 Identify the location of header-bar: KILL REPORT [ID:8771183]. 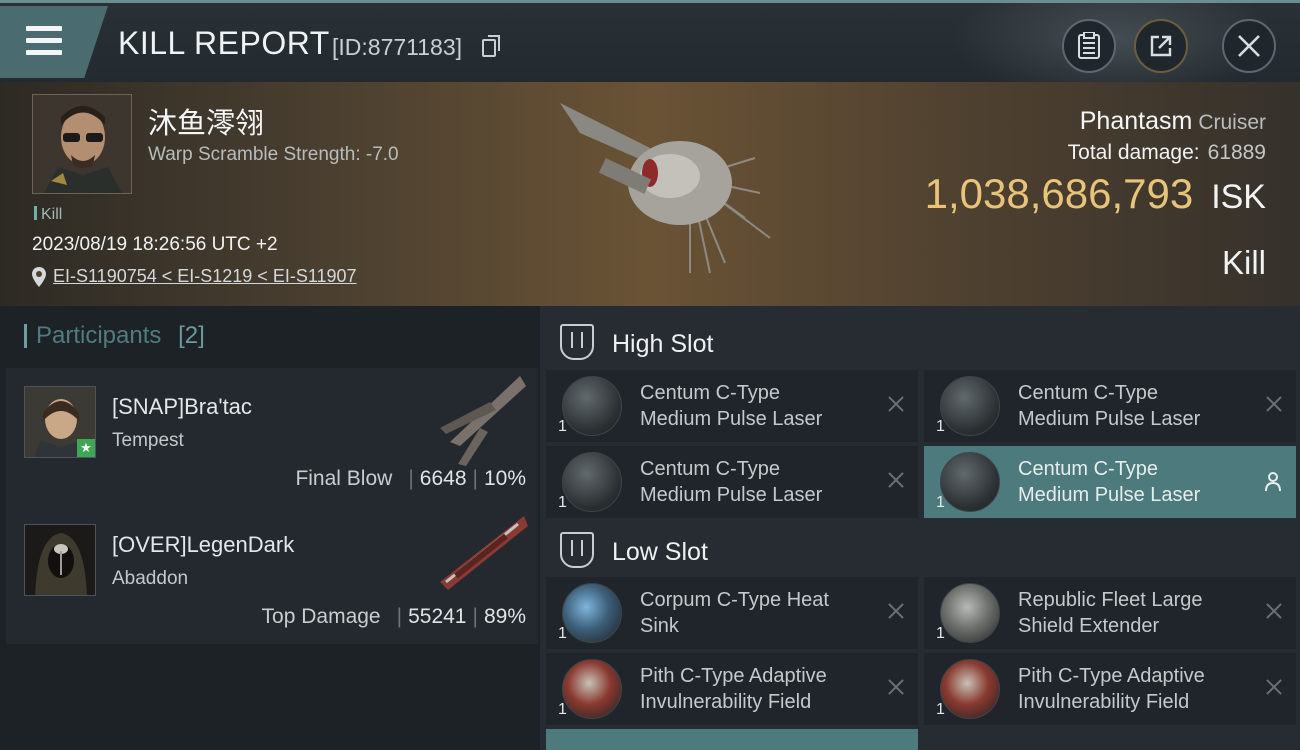
(650, 51).